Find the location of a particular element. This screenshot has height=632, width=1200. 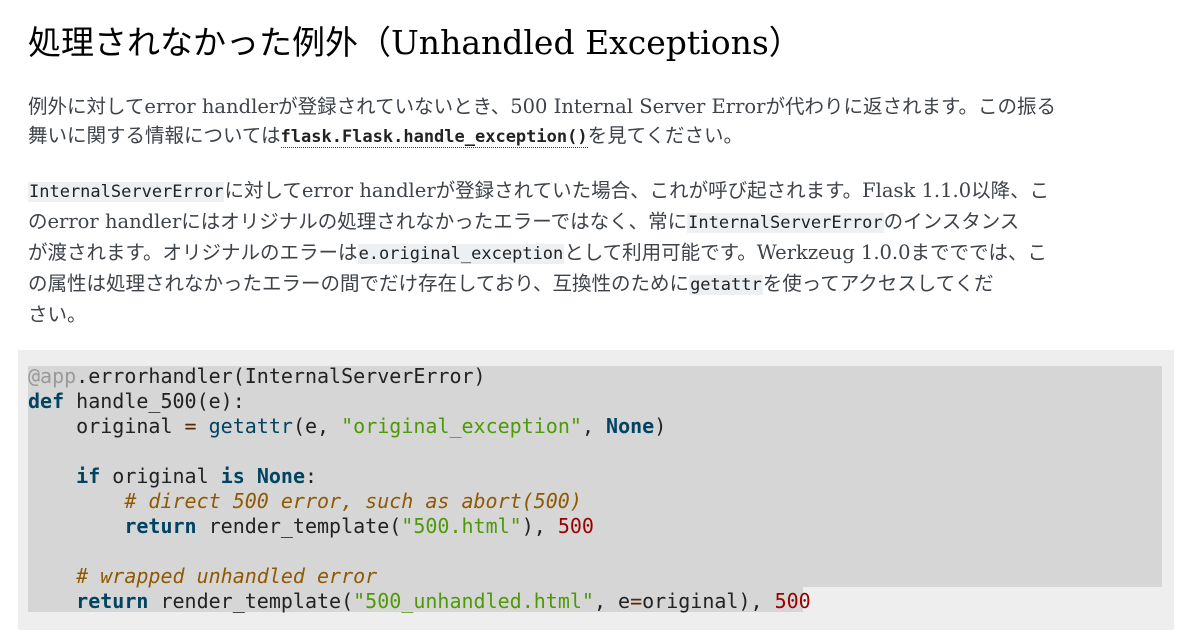

text: を見てください。 is located at coordinates (665, 135).